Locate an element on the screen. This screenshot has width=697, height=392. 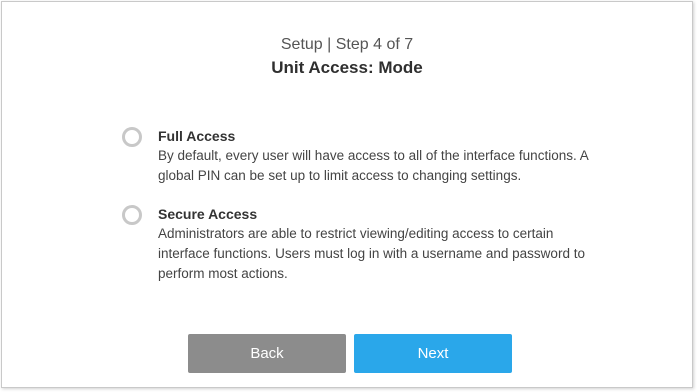
back-button: Back is located at coordinates (267, 353).